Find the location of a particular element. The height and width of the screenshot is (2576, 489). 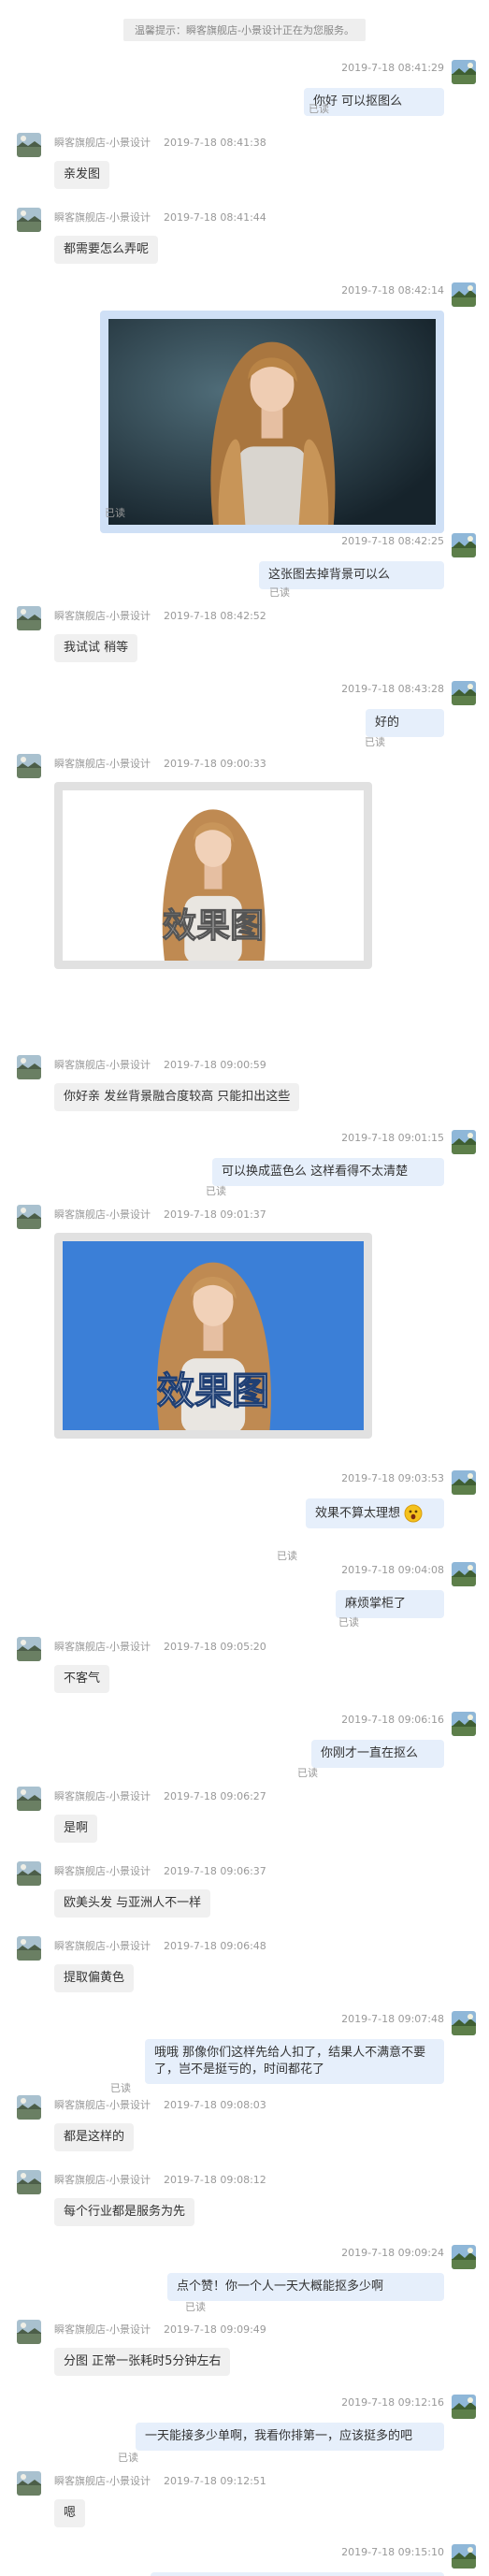

message-bubble: 可以换成蓝色么 这样看得不太清楚 is located at coordinates (328, 1172).